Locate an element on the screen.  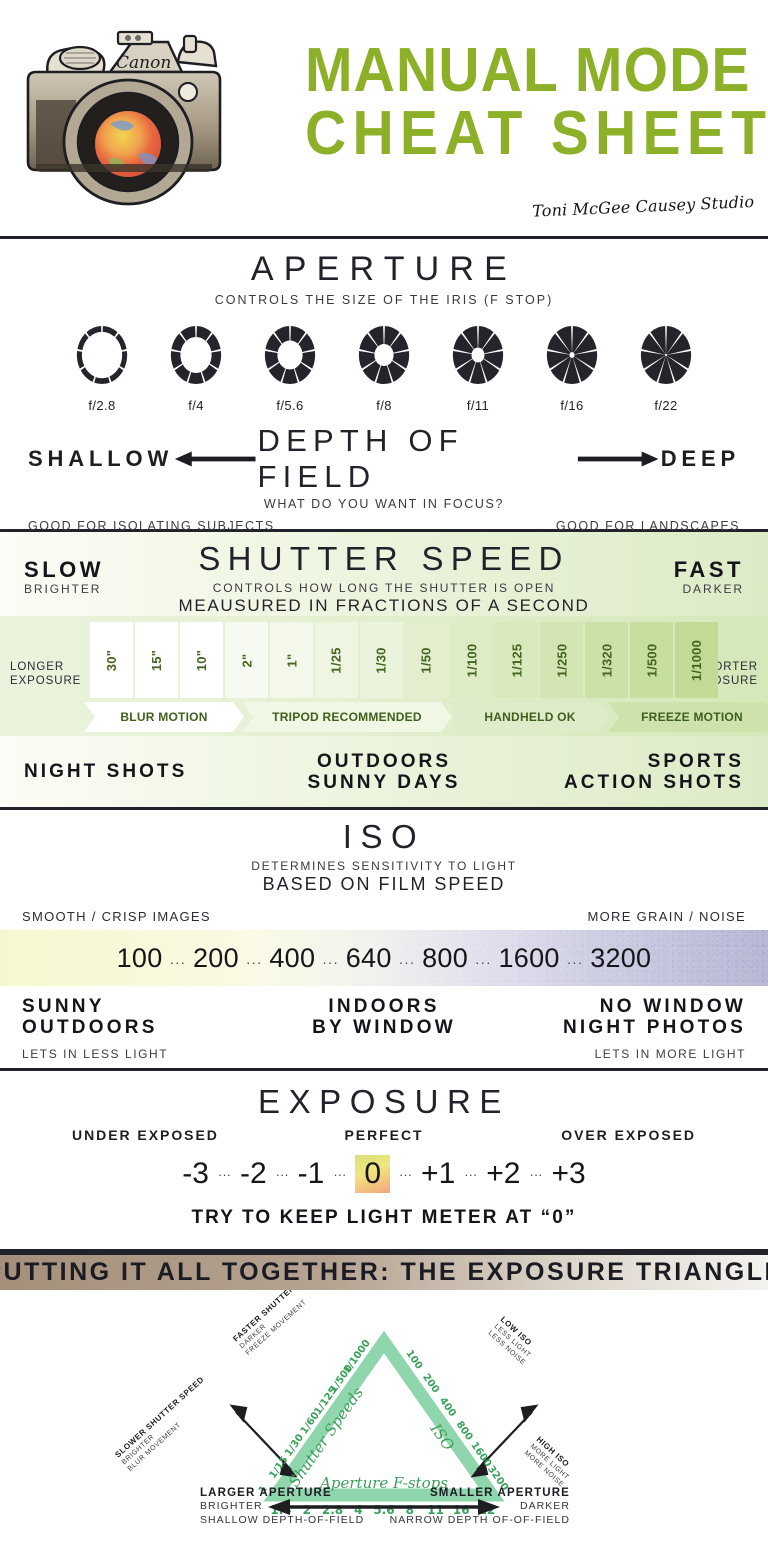
shutter-speed-value: 2" is located at coordinates (246, 660).